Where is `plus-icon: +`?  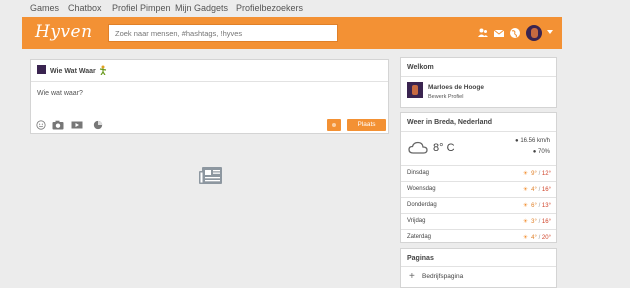
plus-icon: + is located at coordinates (412, 277).